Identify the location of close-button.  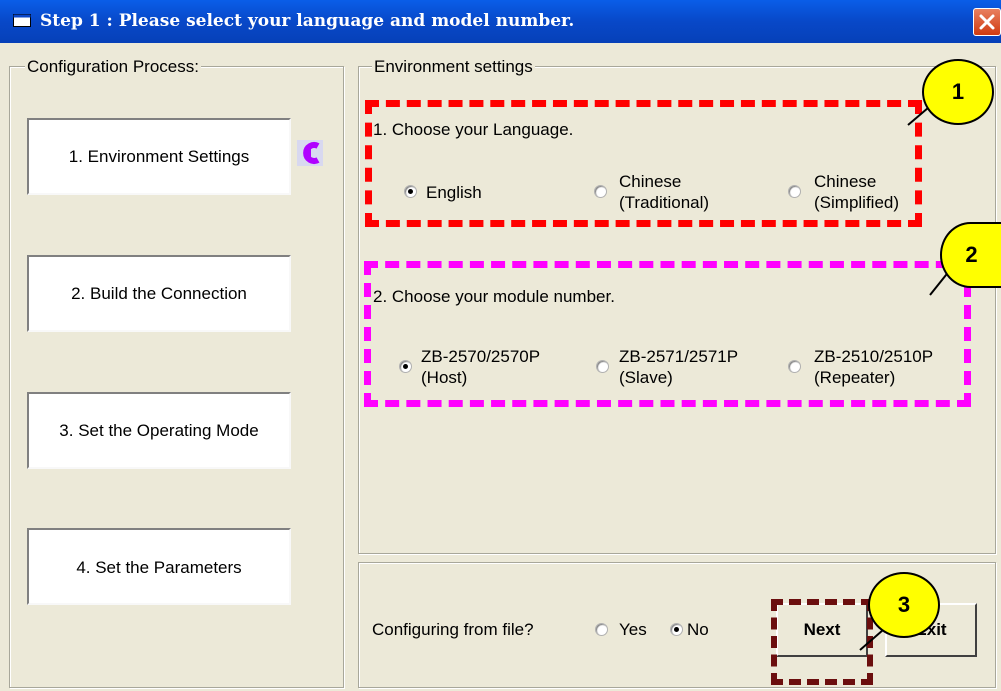
(987, 22).